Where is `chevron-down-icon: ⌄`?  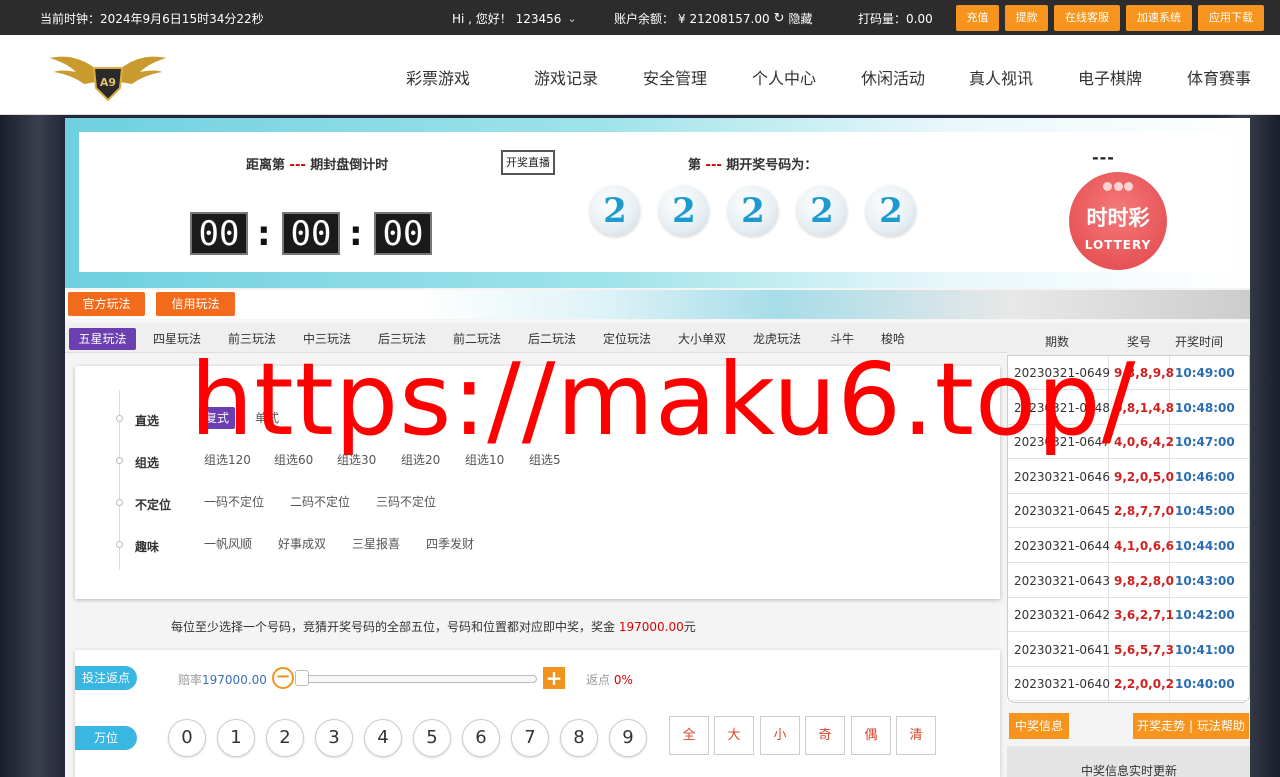
chevron-down-icon: ⌄ is located at coordinates (572, 18).